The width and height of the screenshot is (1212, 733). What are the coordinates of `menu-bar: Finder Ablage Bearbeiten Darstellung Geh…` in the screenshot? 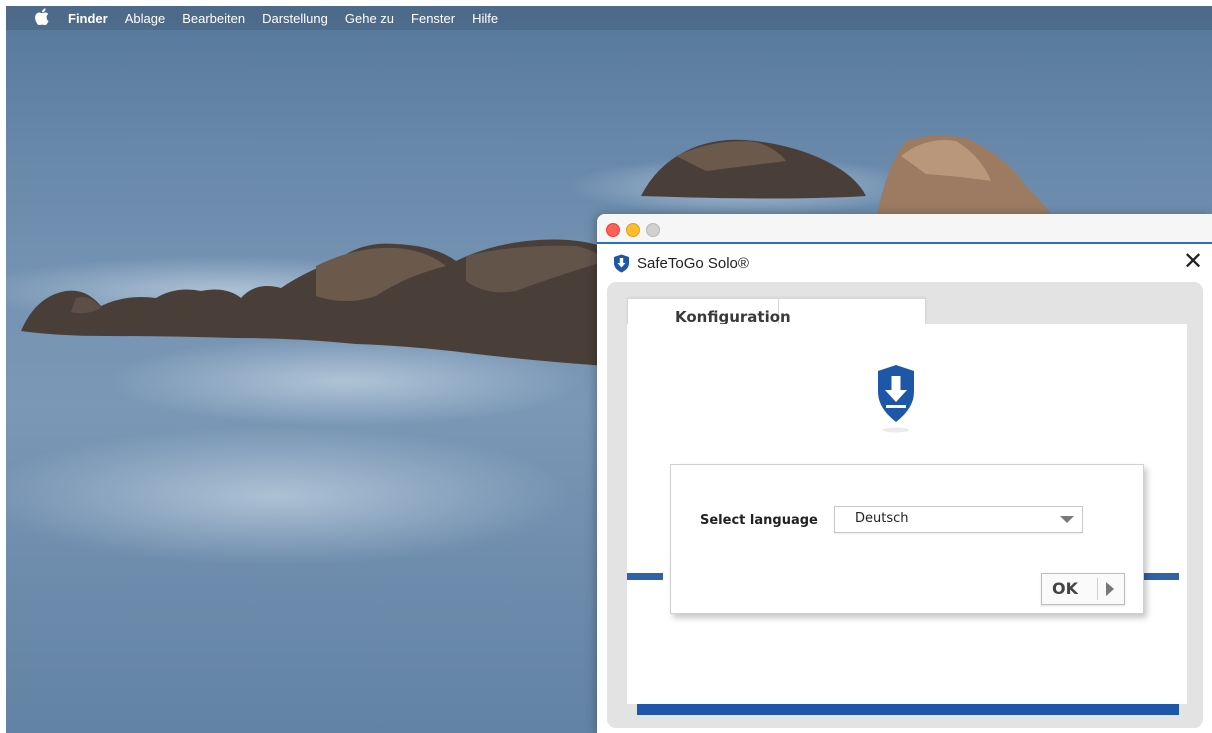 It's located at (609, 18).